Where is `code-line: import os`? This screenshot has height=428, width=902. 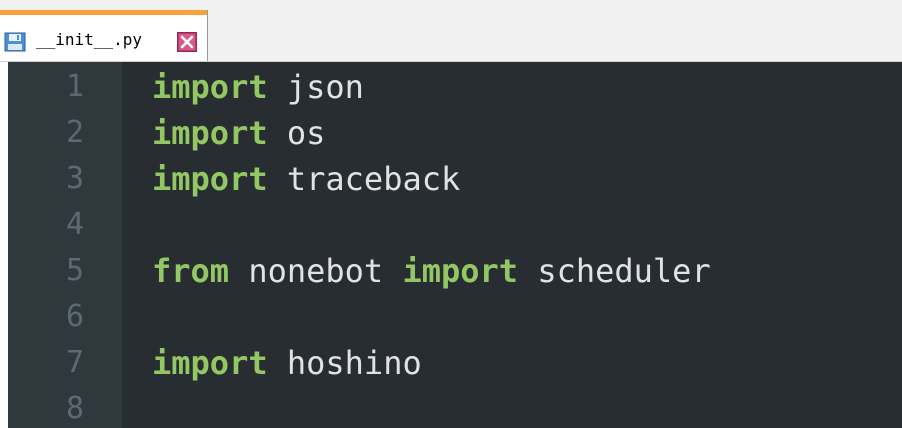
code-line: import os is located at coordinates (238, 133).